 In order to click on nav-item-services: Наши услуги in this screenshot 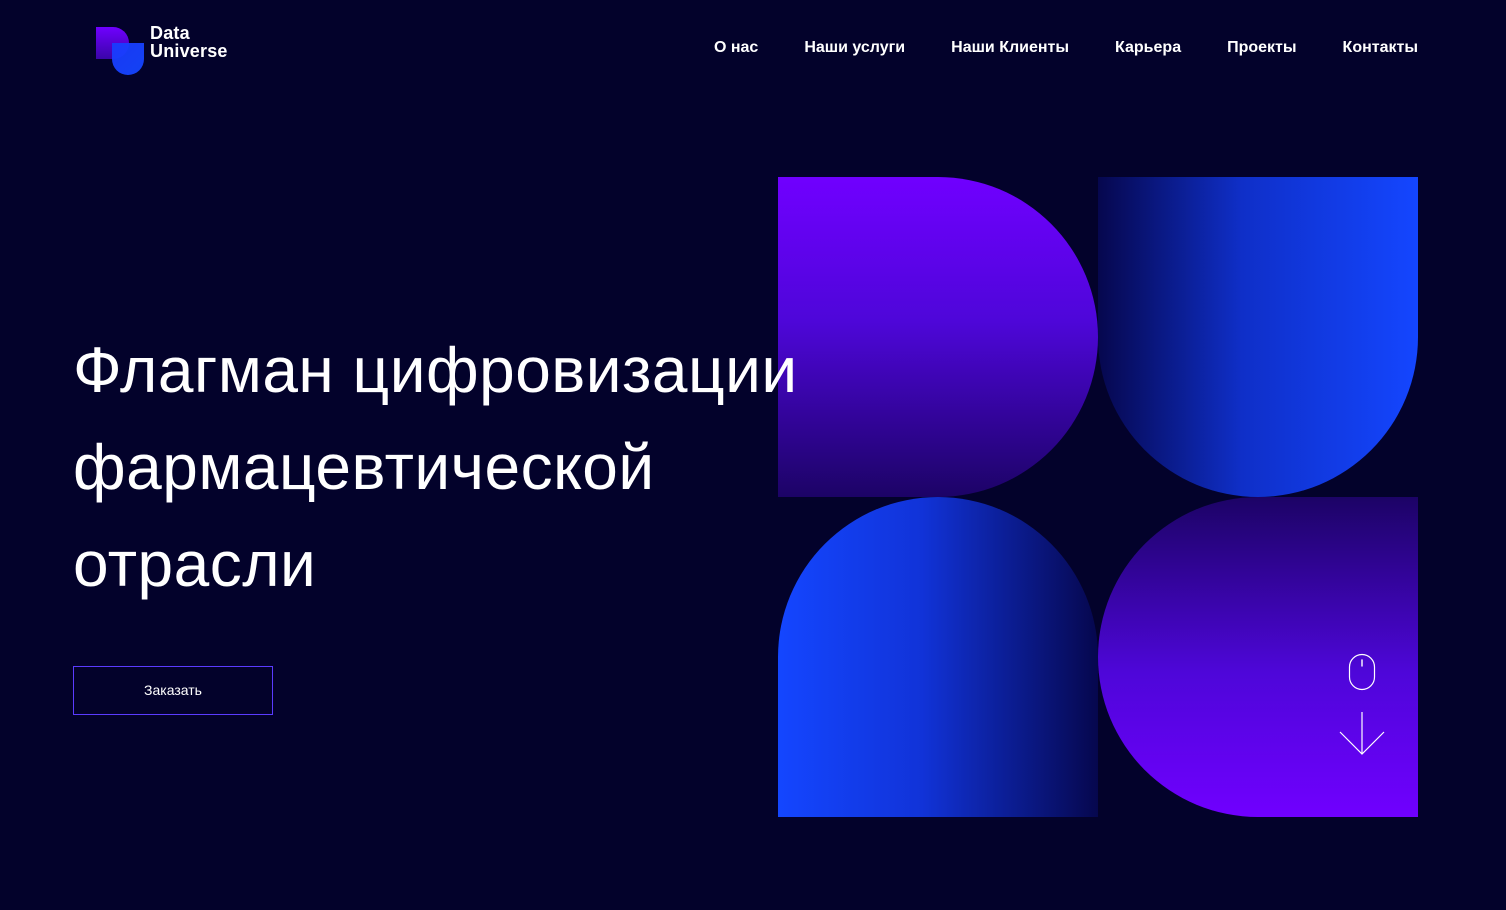, I will do `click(854, 48)`.